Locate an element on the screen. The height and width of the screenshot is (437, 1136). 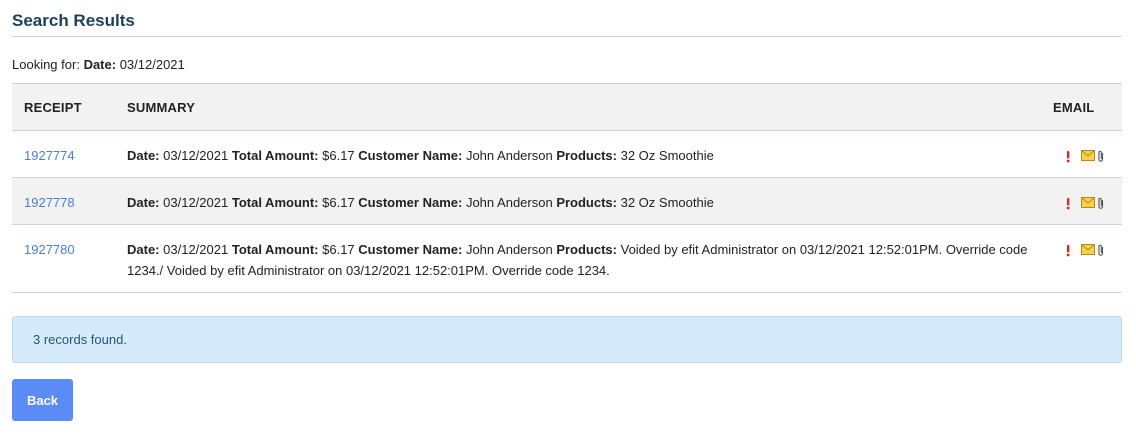
receipt-link: 1927778 is located at coordinates (49, 202).